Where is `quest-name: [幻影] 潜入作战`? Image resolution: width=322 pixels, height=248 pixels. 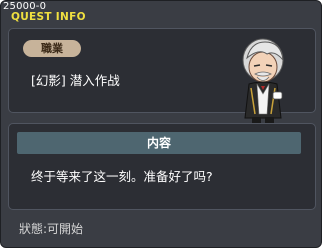
quest-name: [幻影] 潜入作战 is located at coordinates (75, 80).